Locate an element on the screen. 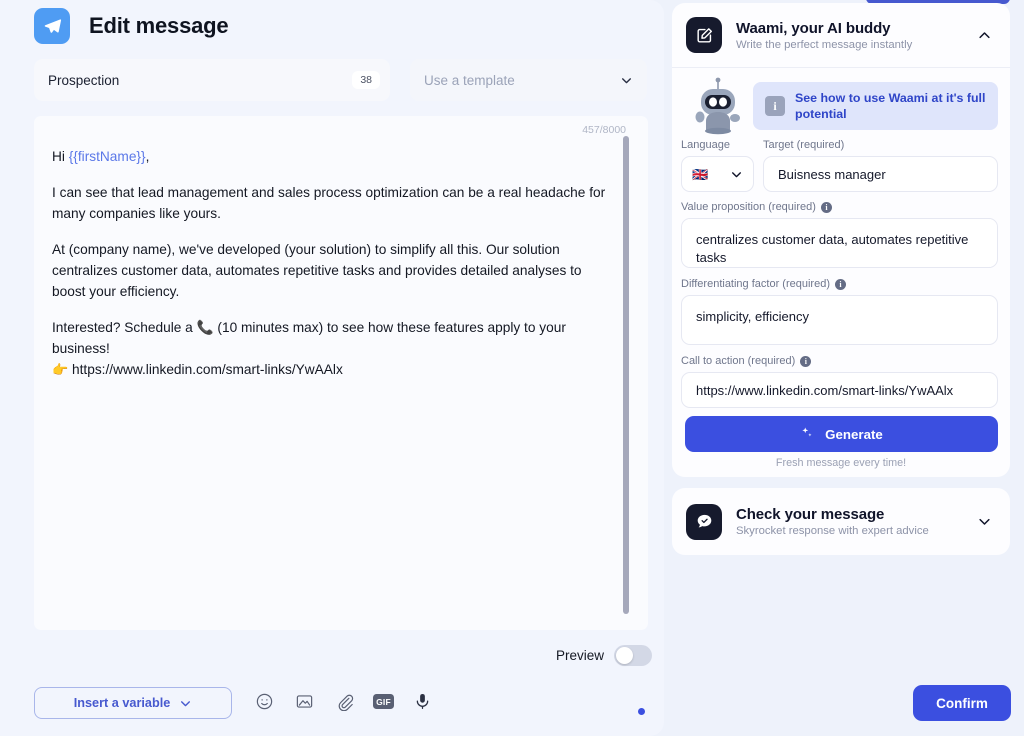 Image resolution: width=1024 pixels, height=736 pixels. insert-variable-button: Insert a variable is located at coordinates (133, 703).